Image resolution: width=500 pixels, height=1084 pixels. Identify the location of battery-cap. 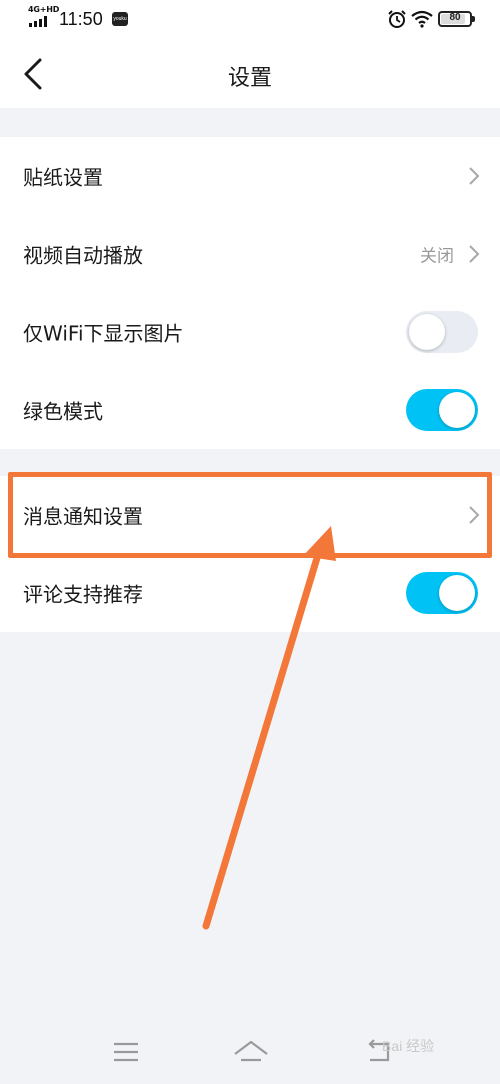
(473, 19).